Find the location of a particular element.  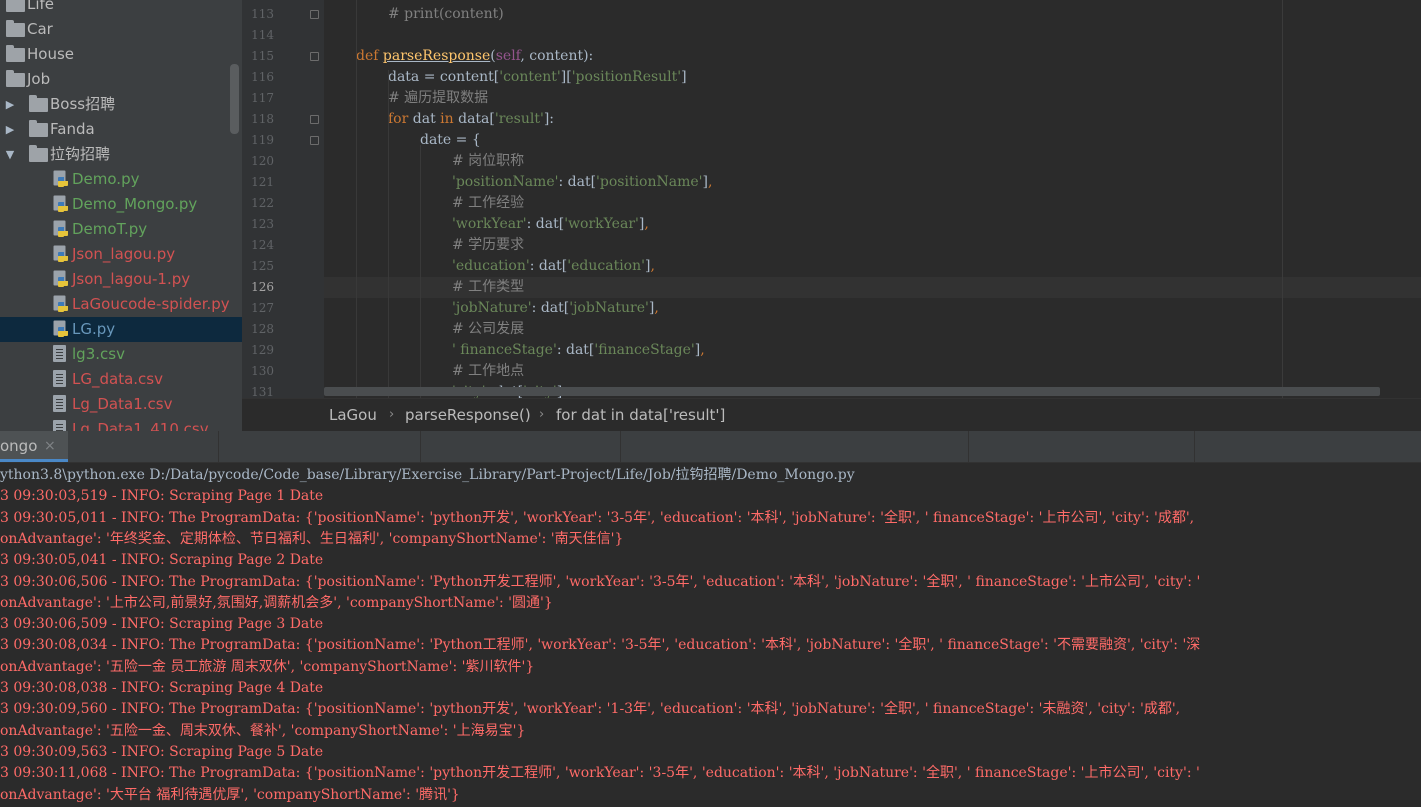

line-number: 130 is located at coordinates (262, 371).